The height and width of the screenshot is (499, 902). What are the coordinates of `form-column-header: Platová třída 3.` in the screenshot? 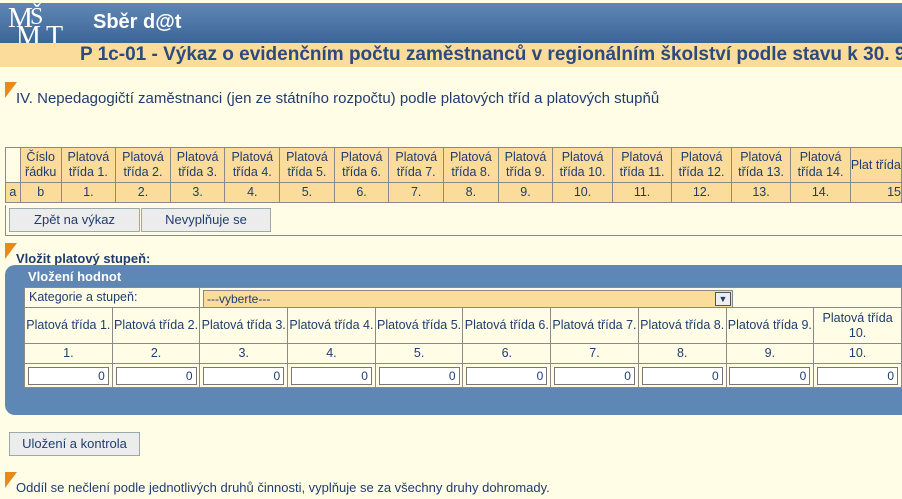 It's located at (244, 325).